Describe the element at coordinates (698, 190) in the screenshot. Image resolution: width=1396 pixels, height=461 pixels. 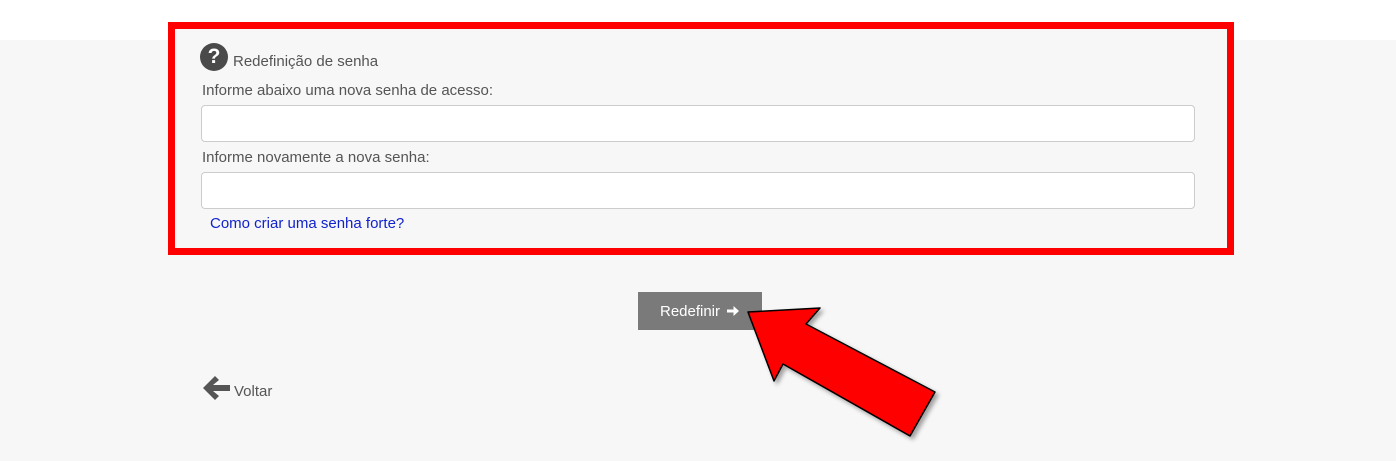
I see `confirm-password-input` at that location.